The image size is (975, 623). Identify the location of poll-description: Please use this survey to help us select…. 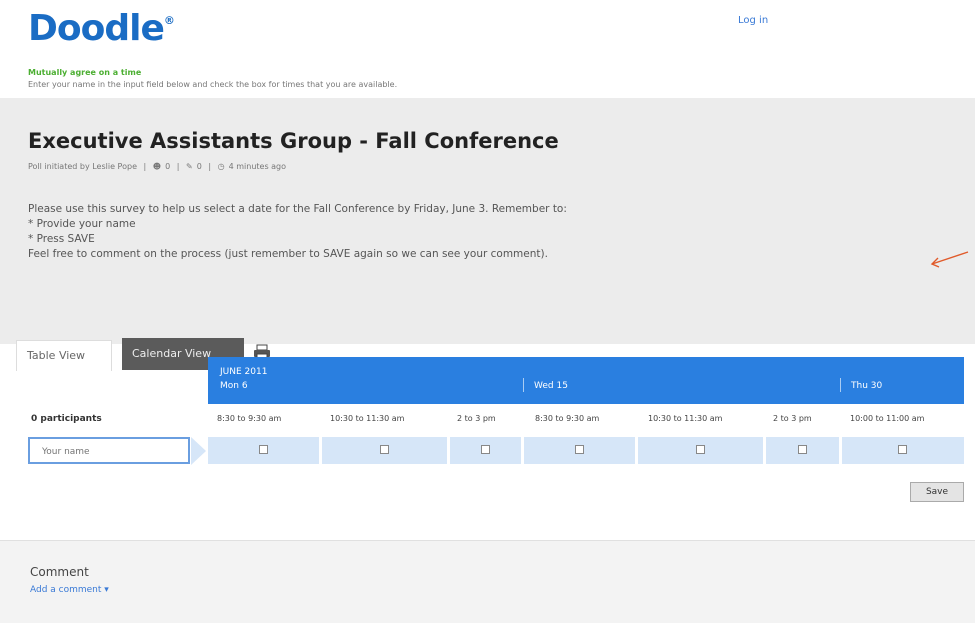
(448, 232).